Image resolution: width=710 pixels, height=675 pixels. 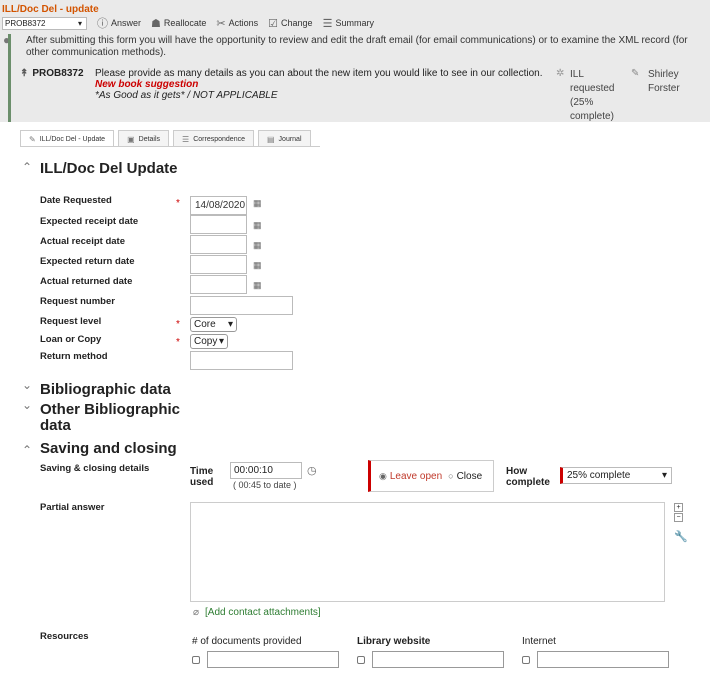 I want to click on people-icon: ☗, so click(x=156, y=23).